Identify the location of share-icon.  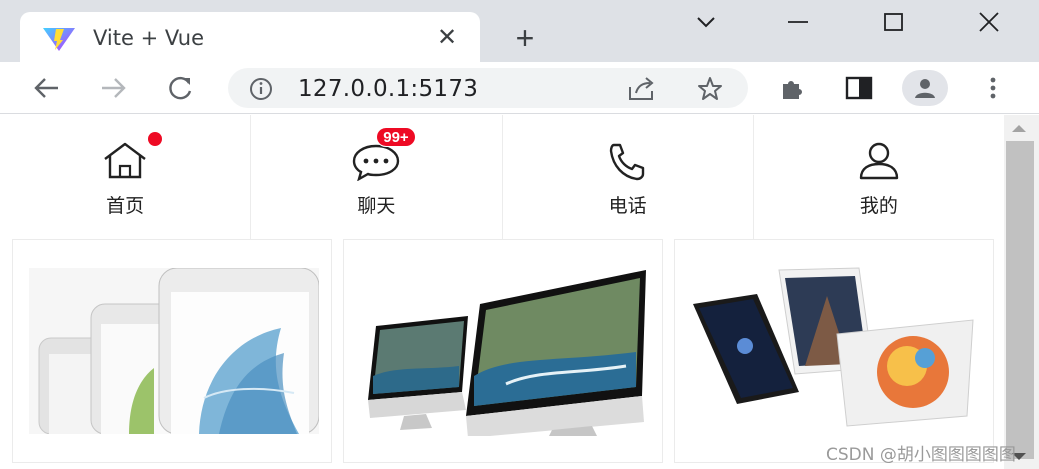
(642, 89).